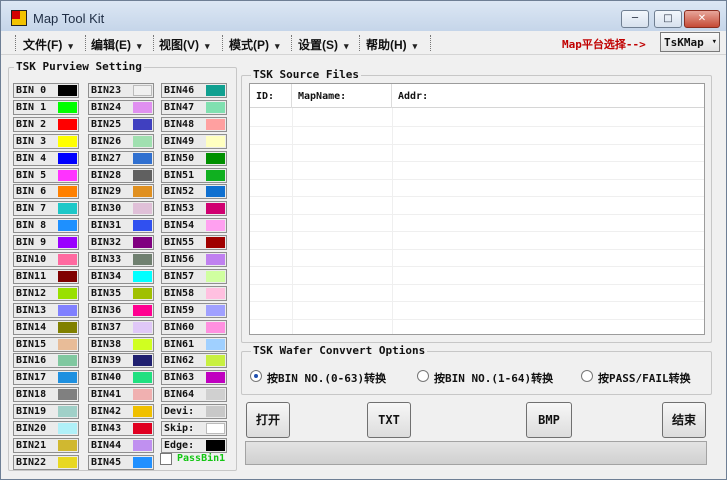 Image resolution: width=727 pixels, height=480 pixels. Describe the element at coordinates (46, 90) in the screenshot. I see `bin-cell: BIN 0` at that location.